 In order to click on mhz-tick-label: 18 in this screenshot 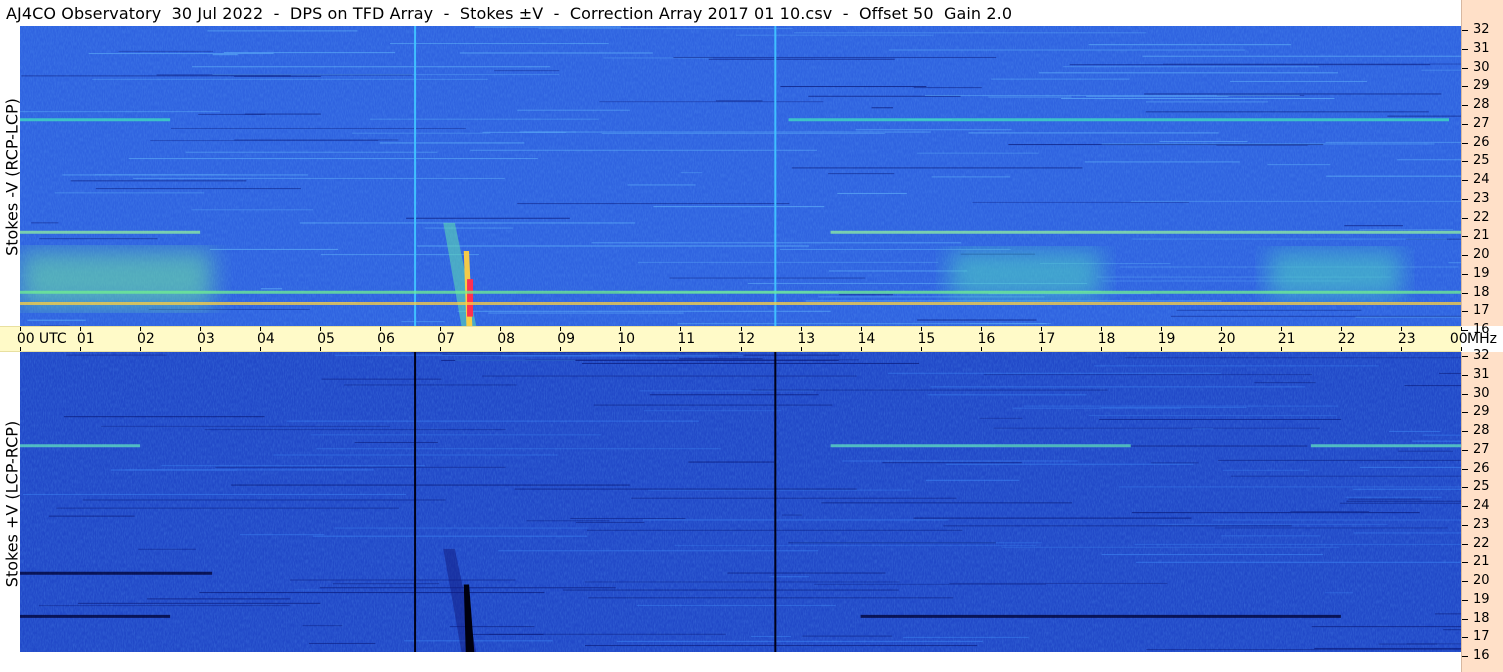, I will do `click(1481, 292)`.